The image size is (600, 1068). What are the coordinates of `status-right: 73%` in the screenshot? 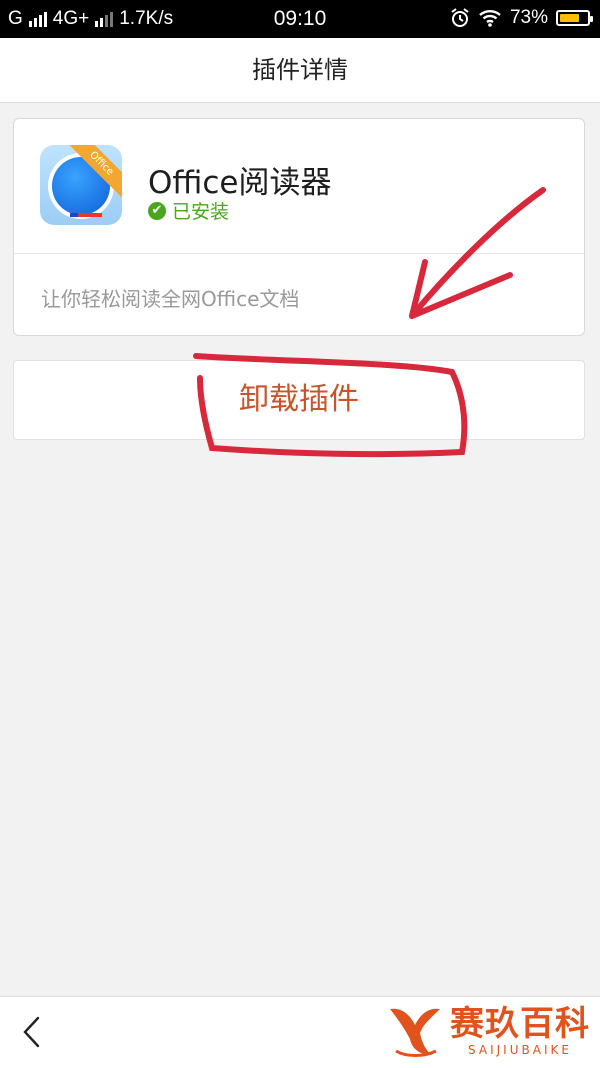 It's located at (521, 18).